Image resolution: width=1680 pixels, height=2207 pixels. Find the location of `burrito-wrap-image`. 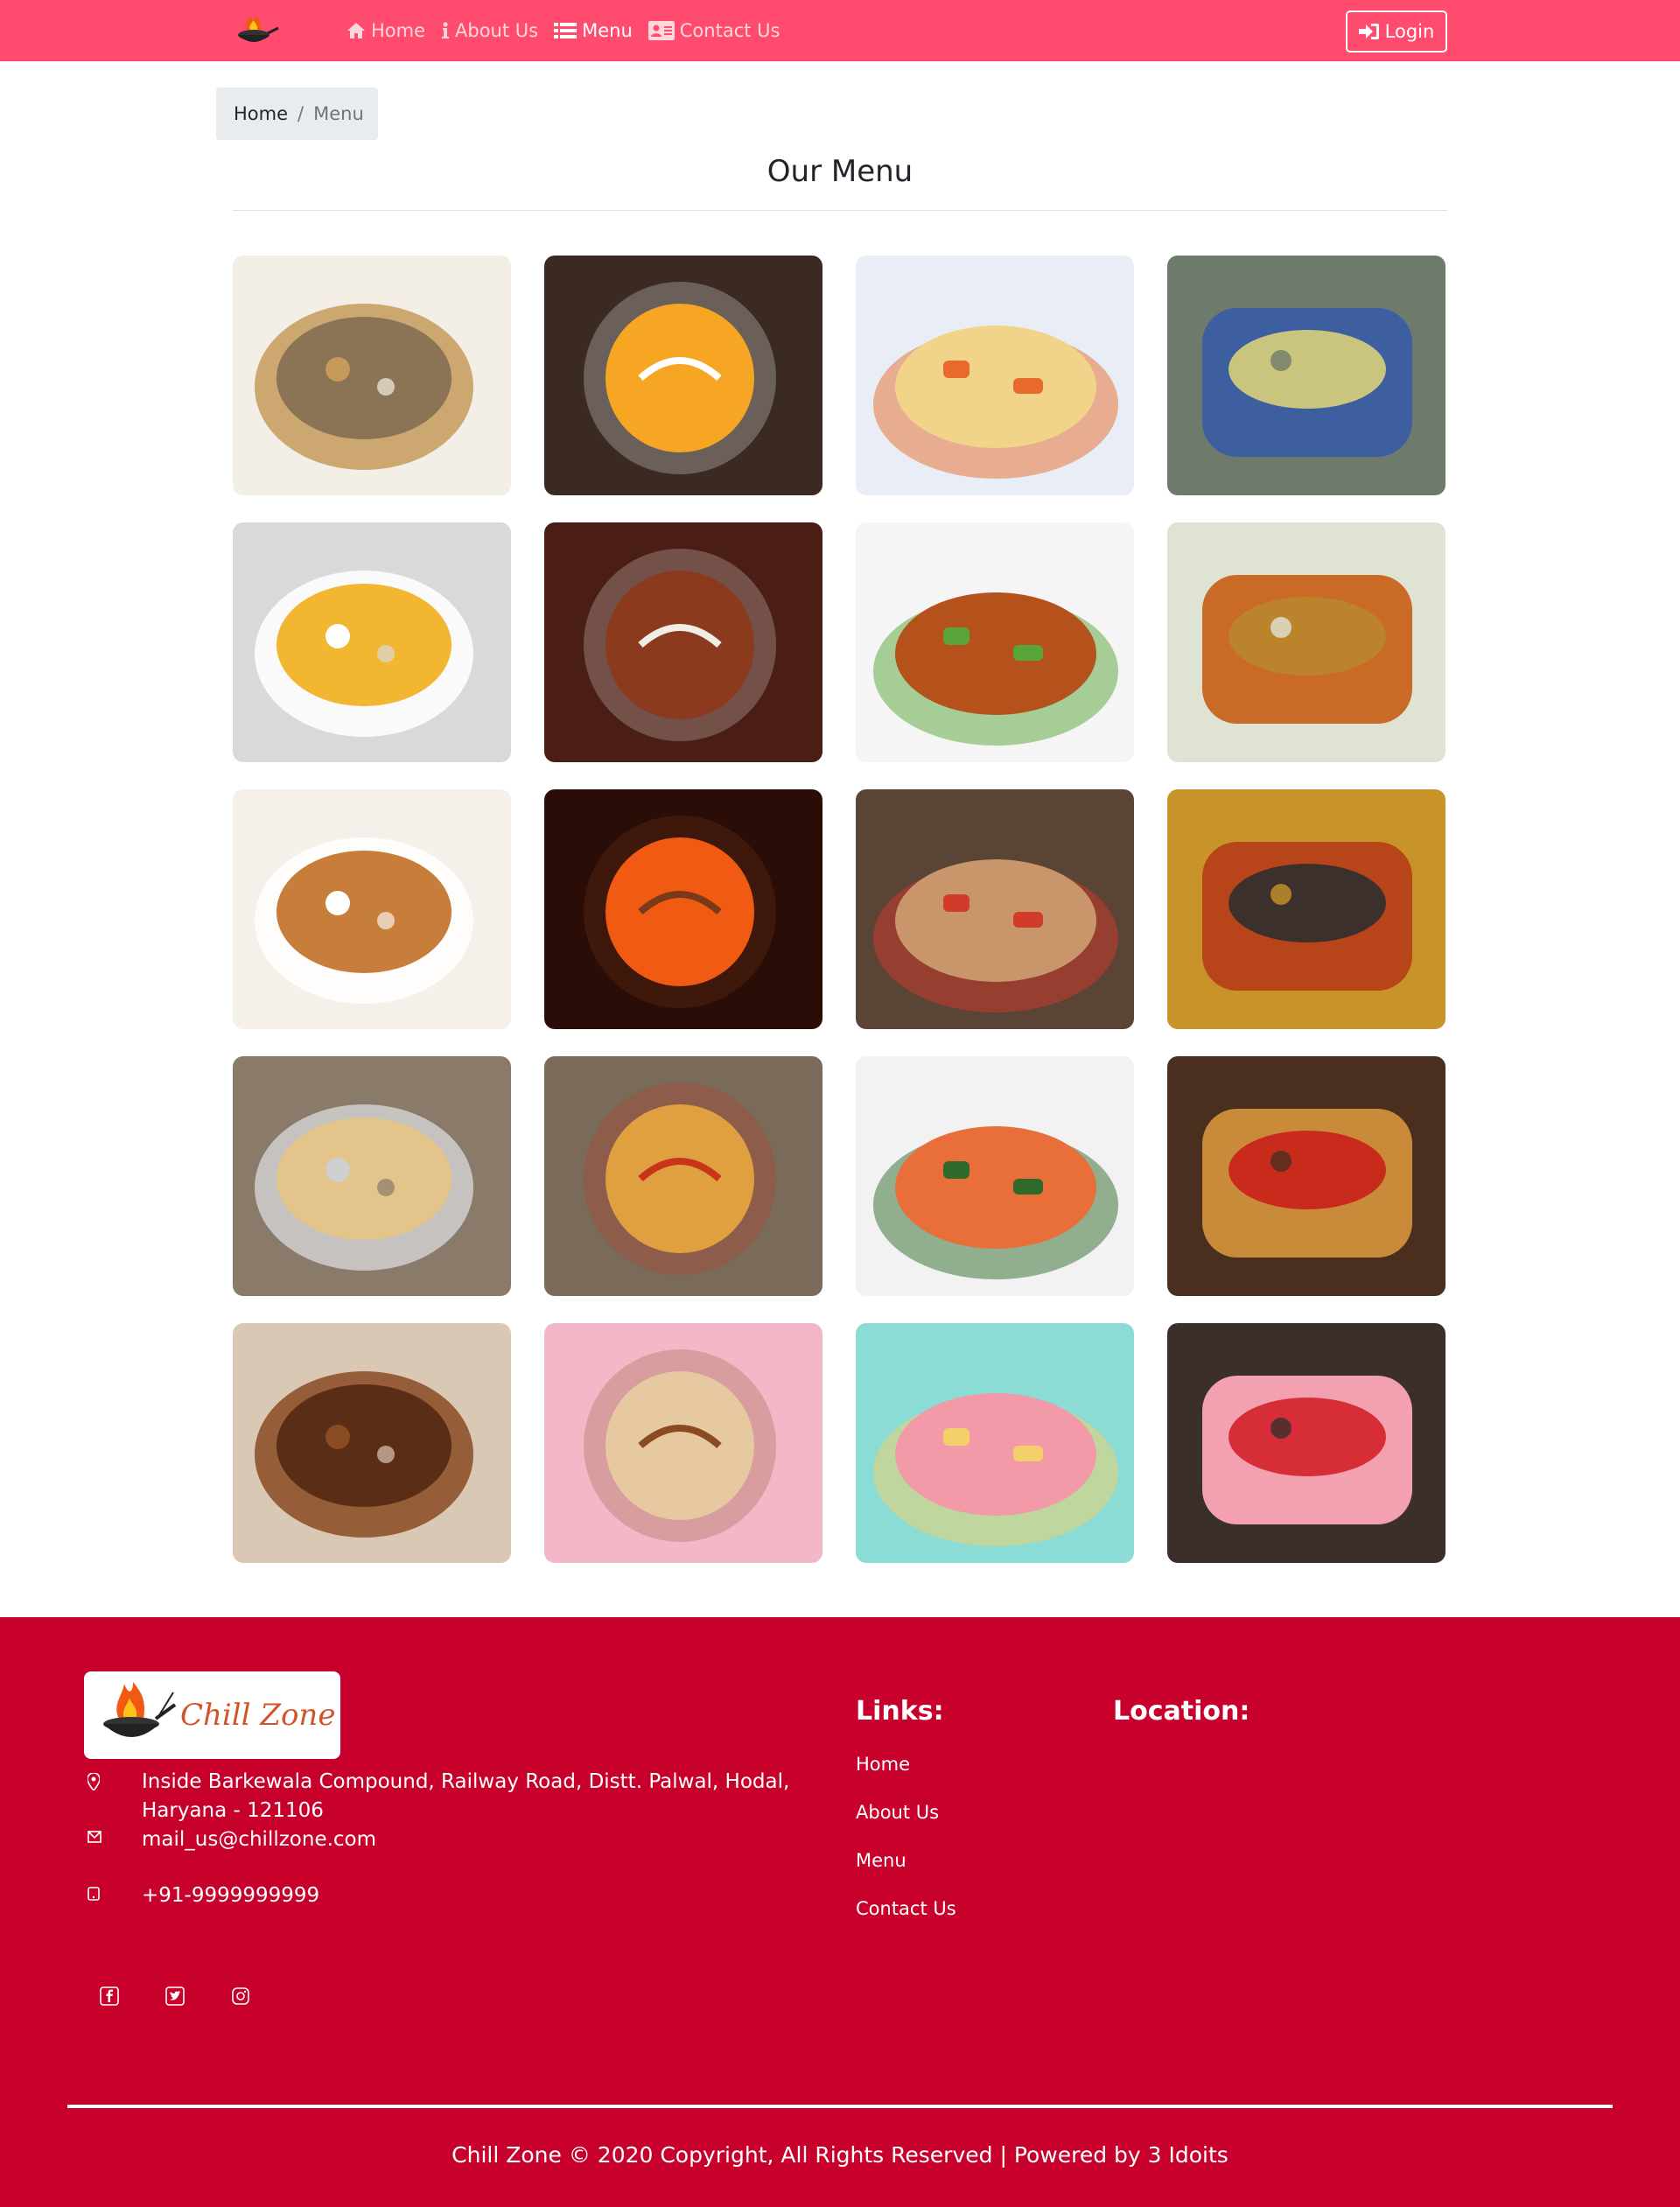

burrito-wrap-image is located at coordinates (995, 909).